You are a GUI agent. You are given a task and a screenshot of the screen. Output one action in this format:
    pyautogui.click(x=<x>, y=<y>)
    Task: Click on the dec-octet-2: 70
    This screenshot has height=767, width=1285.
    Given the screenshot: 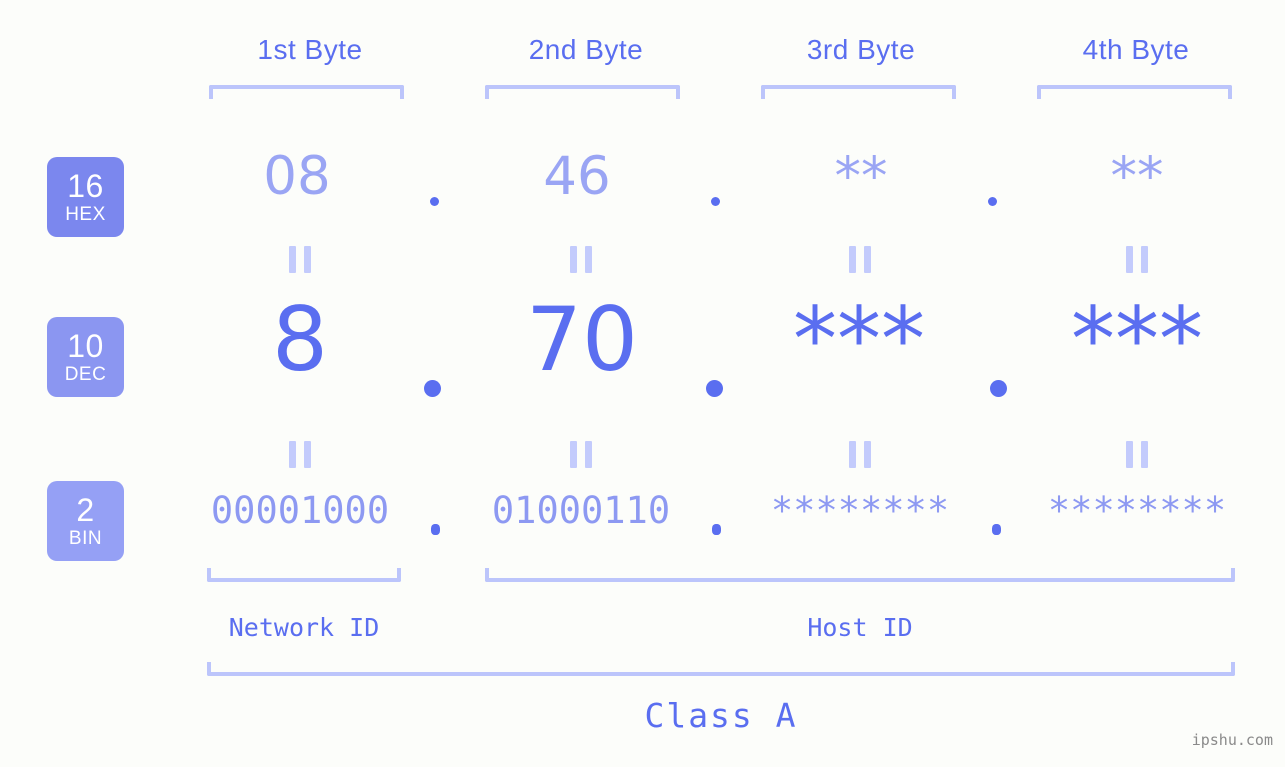 What is the action you would take?
    pyautogui.click(x=582, y=339)
    